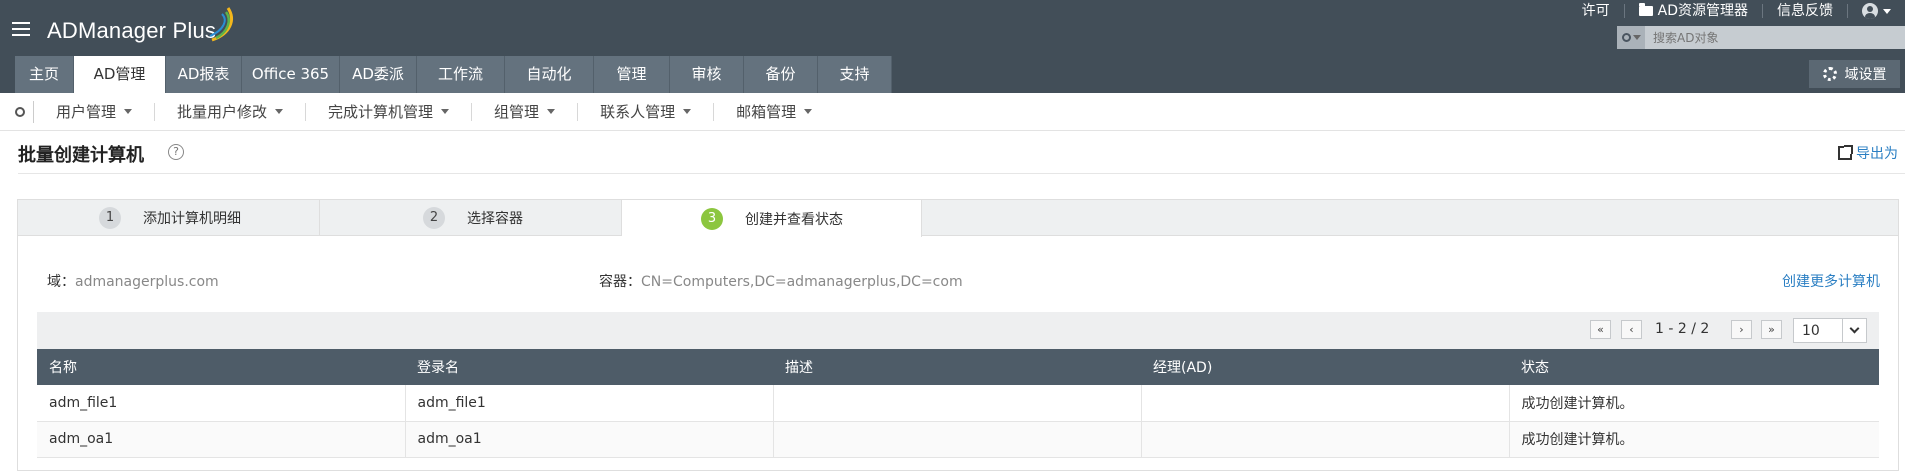 The image size is (1905, 472). Describe the element at coordinates (222, 112) in the screenshot. I see `subnav-label: 批量用户修改` at that location.